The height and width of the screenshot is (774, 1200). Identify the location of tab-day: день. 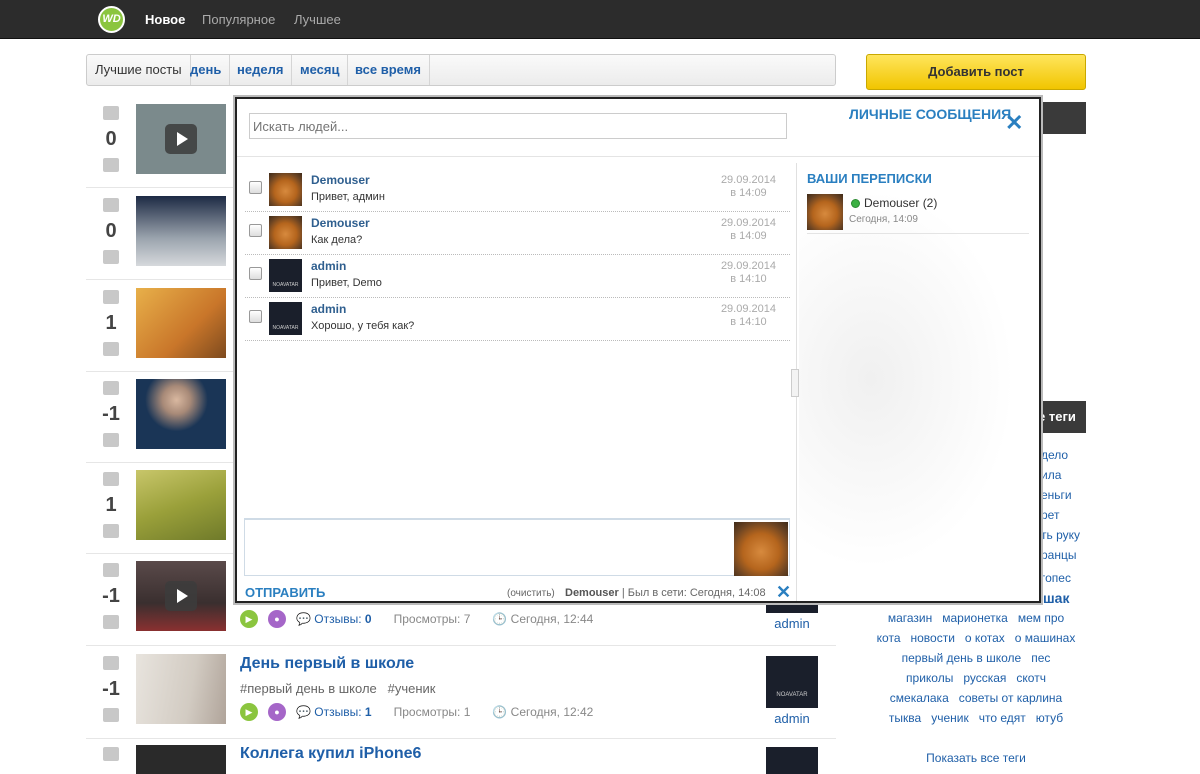
(206, 70).